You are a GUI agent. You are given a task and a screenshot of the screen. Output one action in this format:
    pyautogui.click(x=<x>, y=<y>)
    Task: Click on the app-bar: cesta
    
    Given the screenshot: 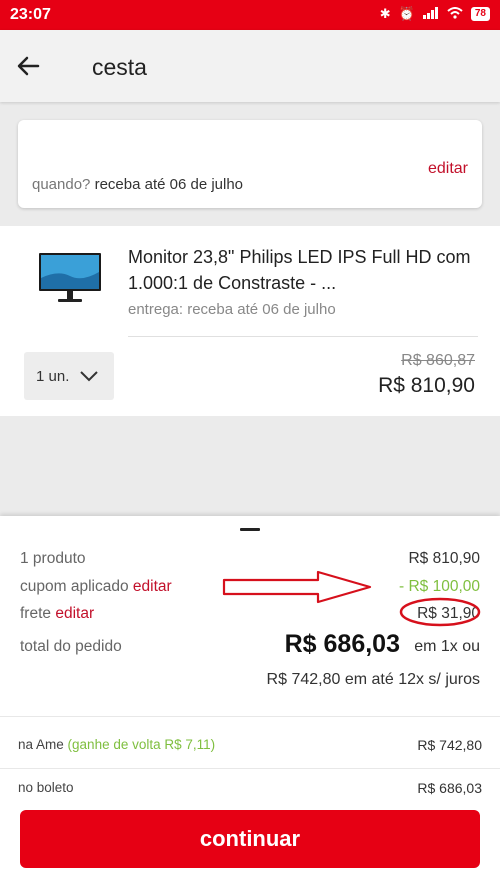 What is the action you would take?
    pyautogui.click(x=250, y=66)
    